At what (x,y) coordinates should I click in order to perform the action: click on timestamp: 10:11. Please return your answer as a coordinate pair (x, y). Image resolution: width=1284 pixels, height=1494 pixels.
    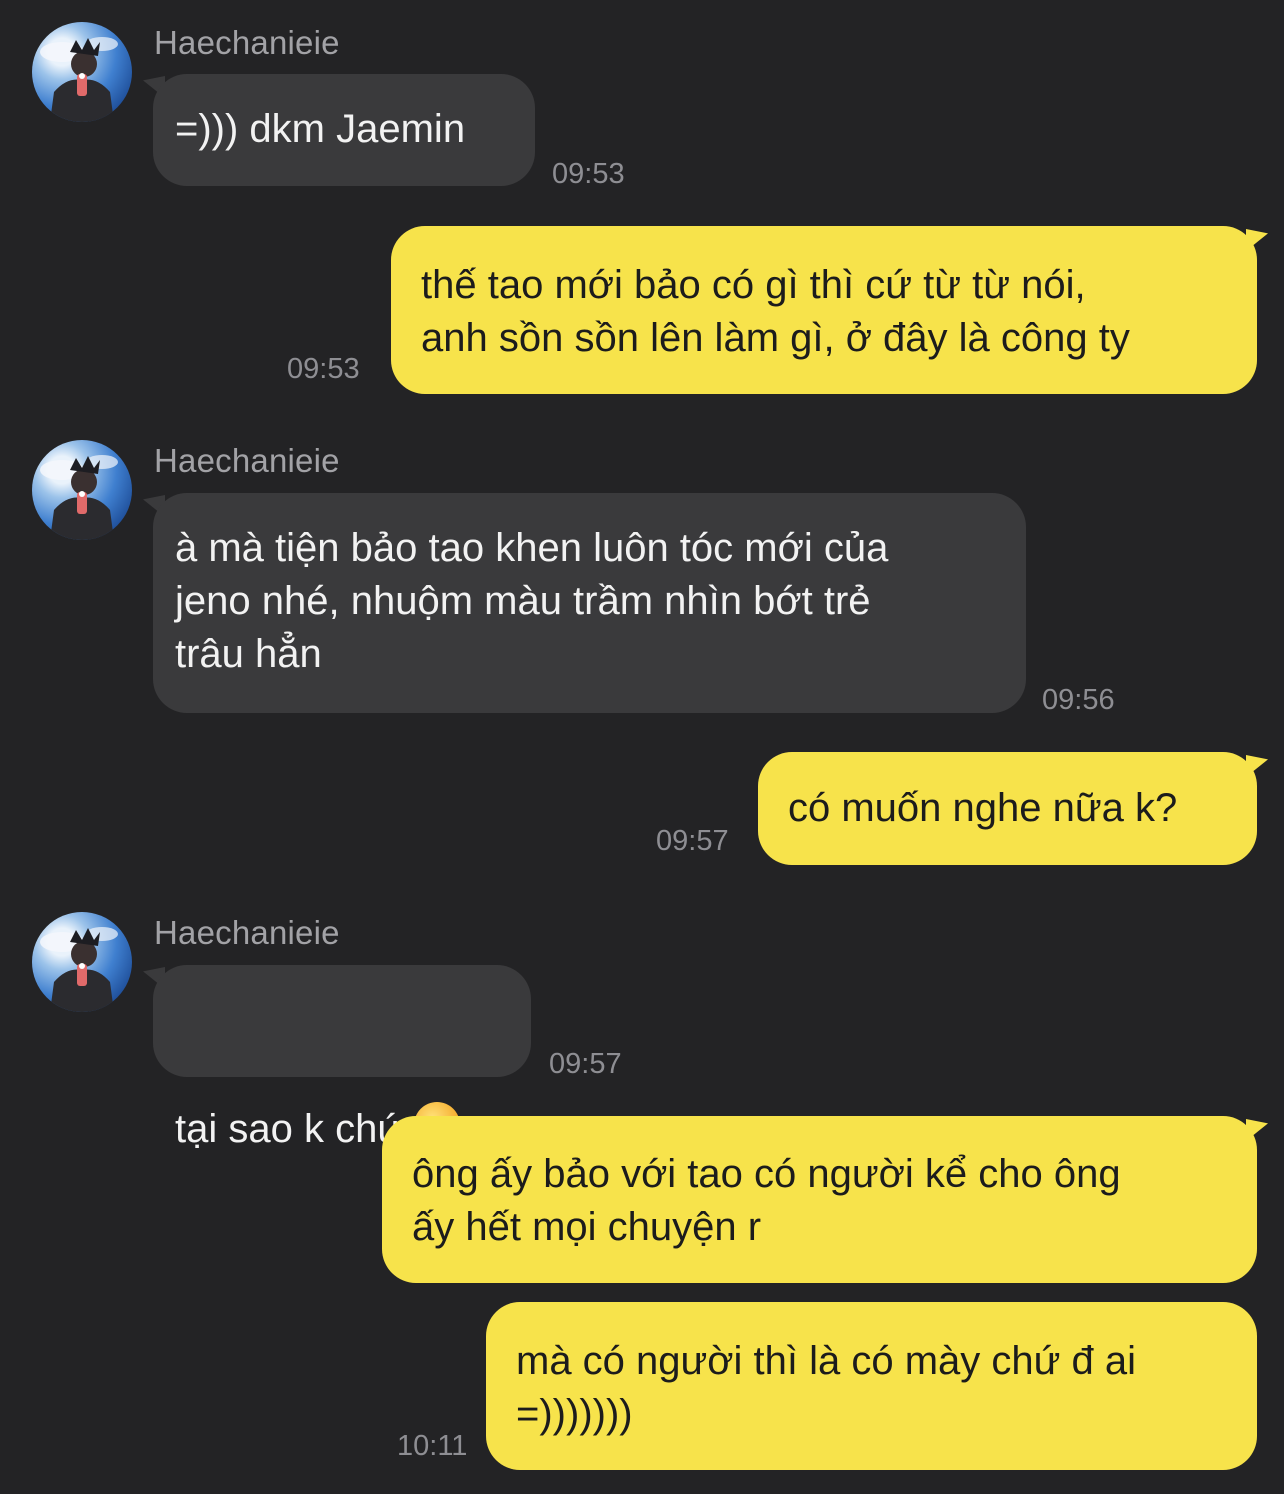
    Looking at the image, I should click on (432, 1446).